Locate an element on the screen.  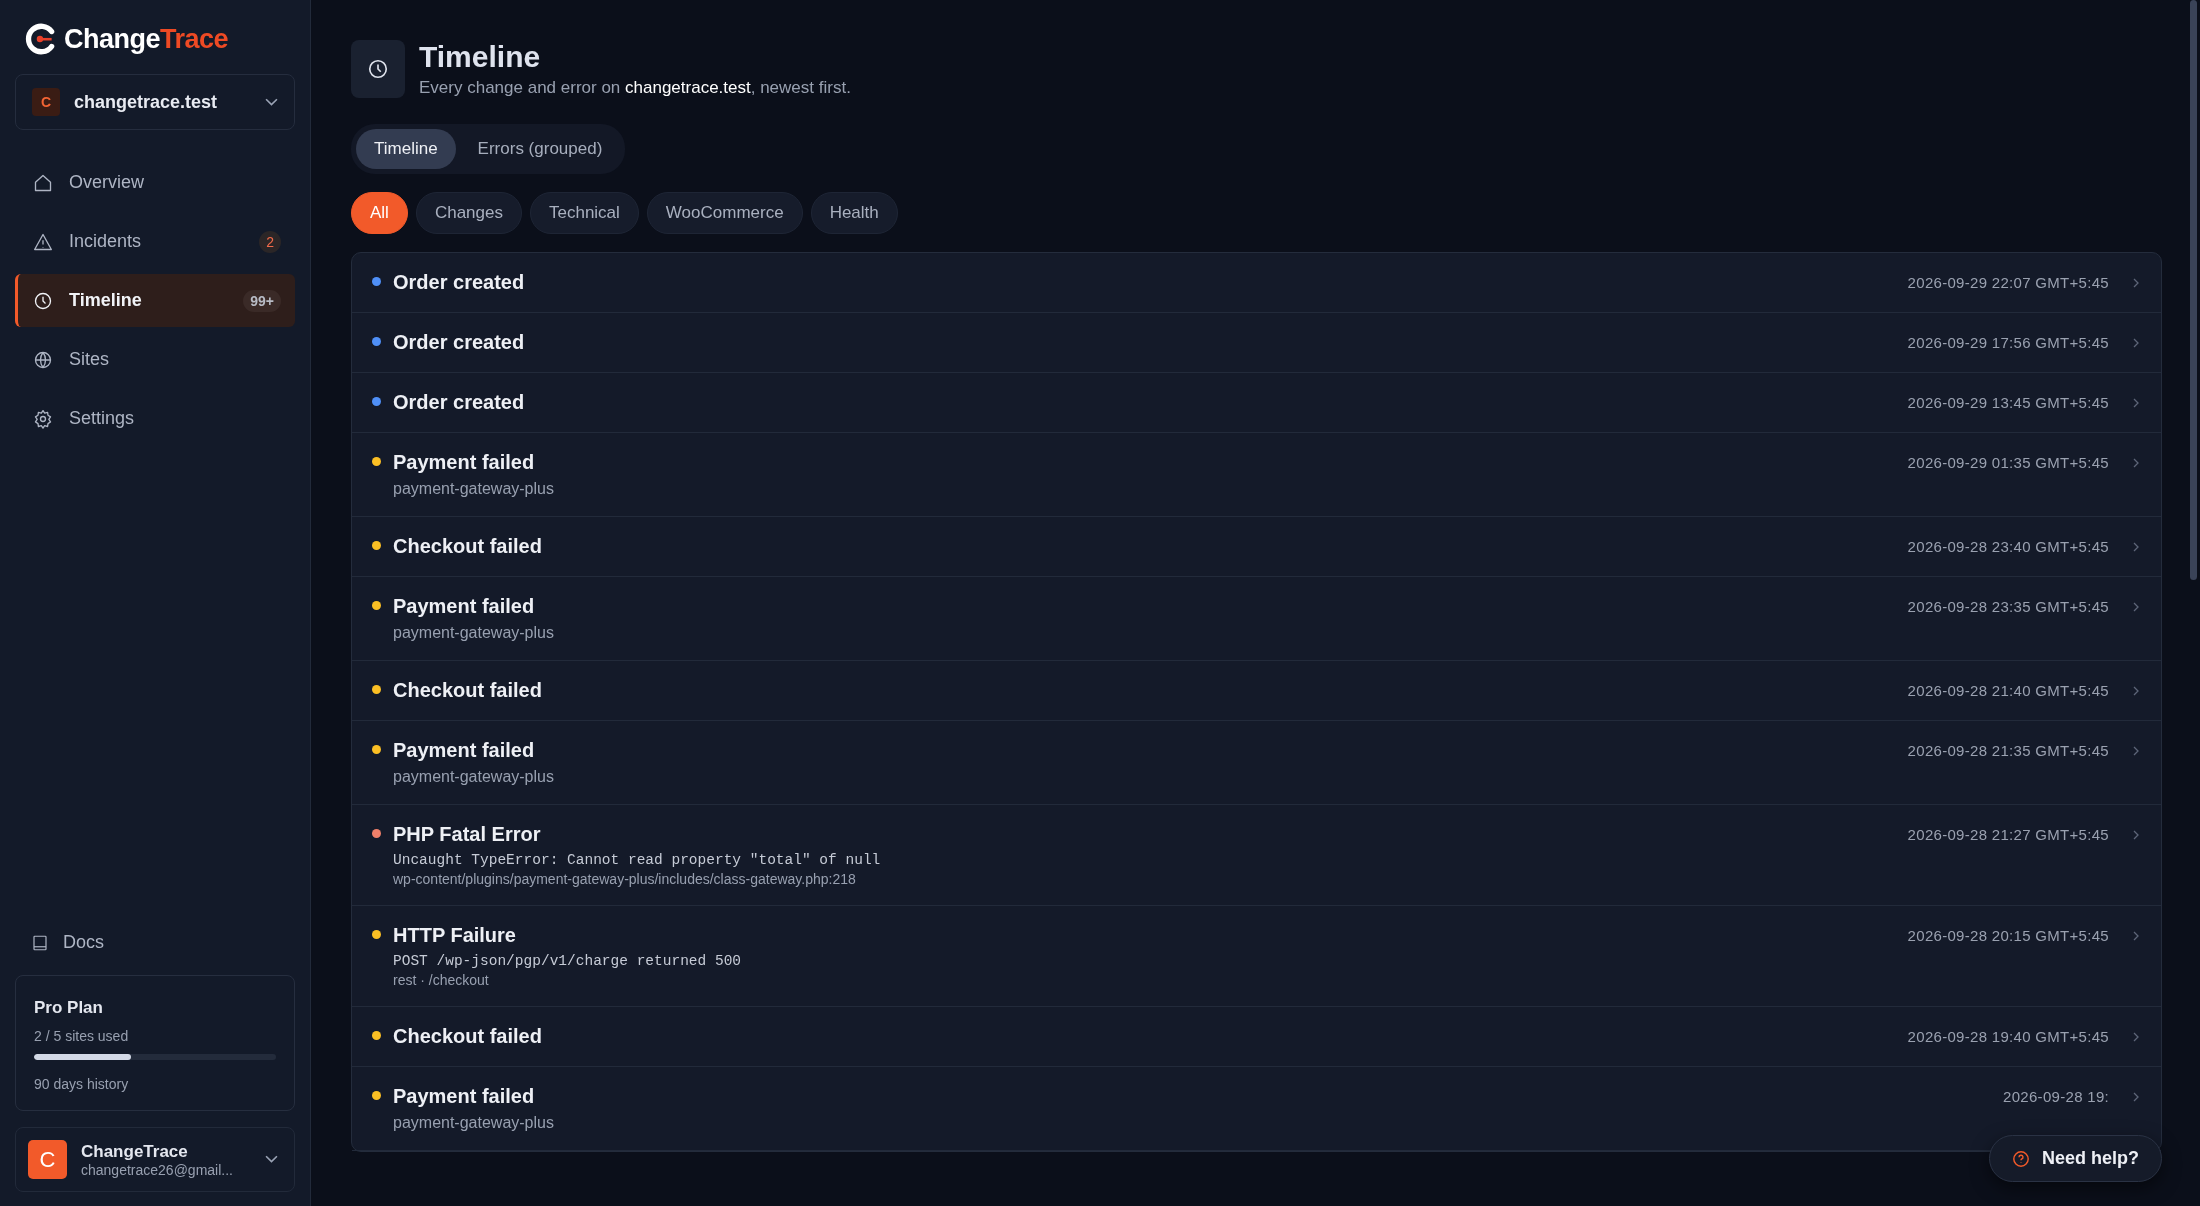
plan-title: Pro Plan is located at coordinates (69, 1008).